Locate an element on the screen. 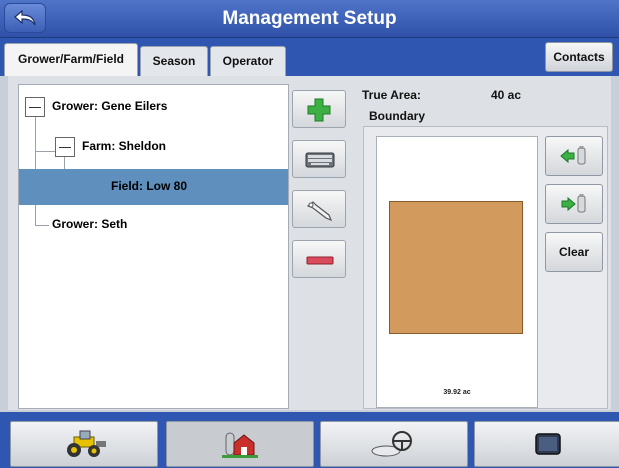 This screenshot has width=619, height=468. equipment-nav-button is located at coordinates (84, 444).